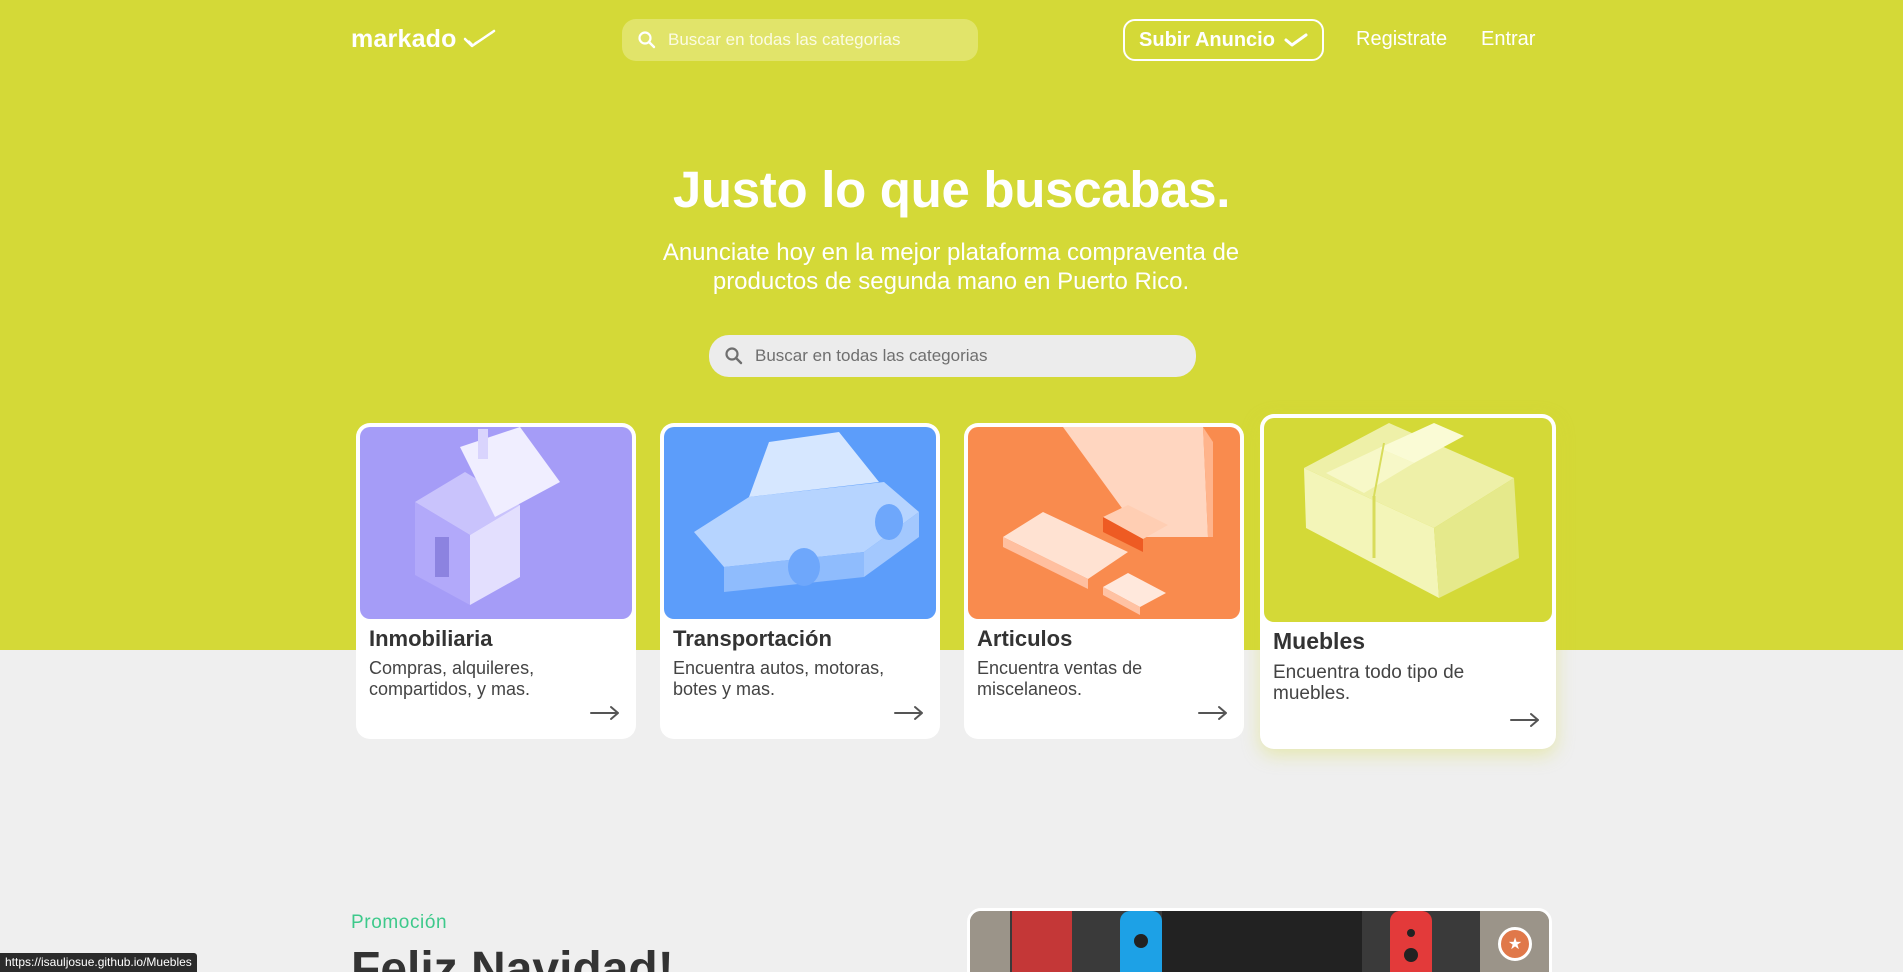 This screenshot has width=1903, height=972. Describe the element at coordinates (1369, 683) in the screenshot. I see `category-description: Encuentra todo tipo de muebles.` at that location.